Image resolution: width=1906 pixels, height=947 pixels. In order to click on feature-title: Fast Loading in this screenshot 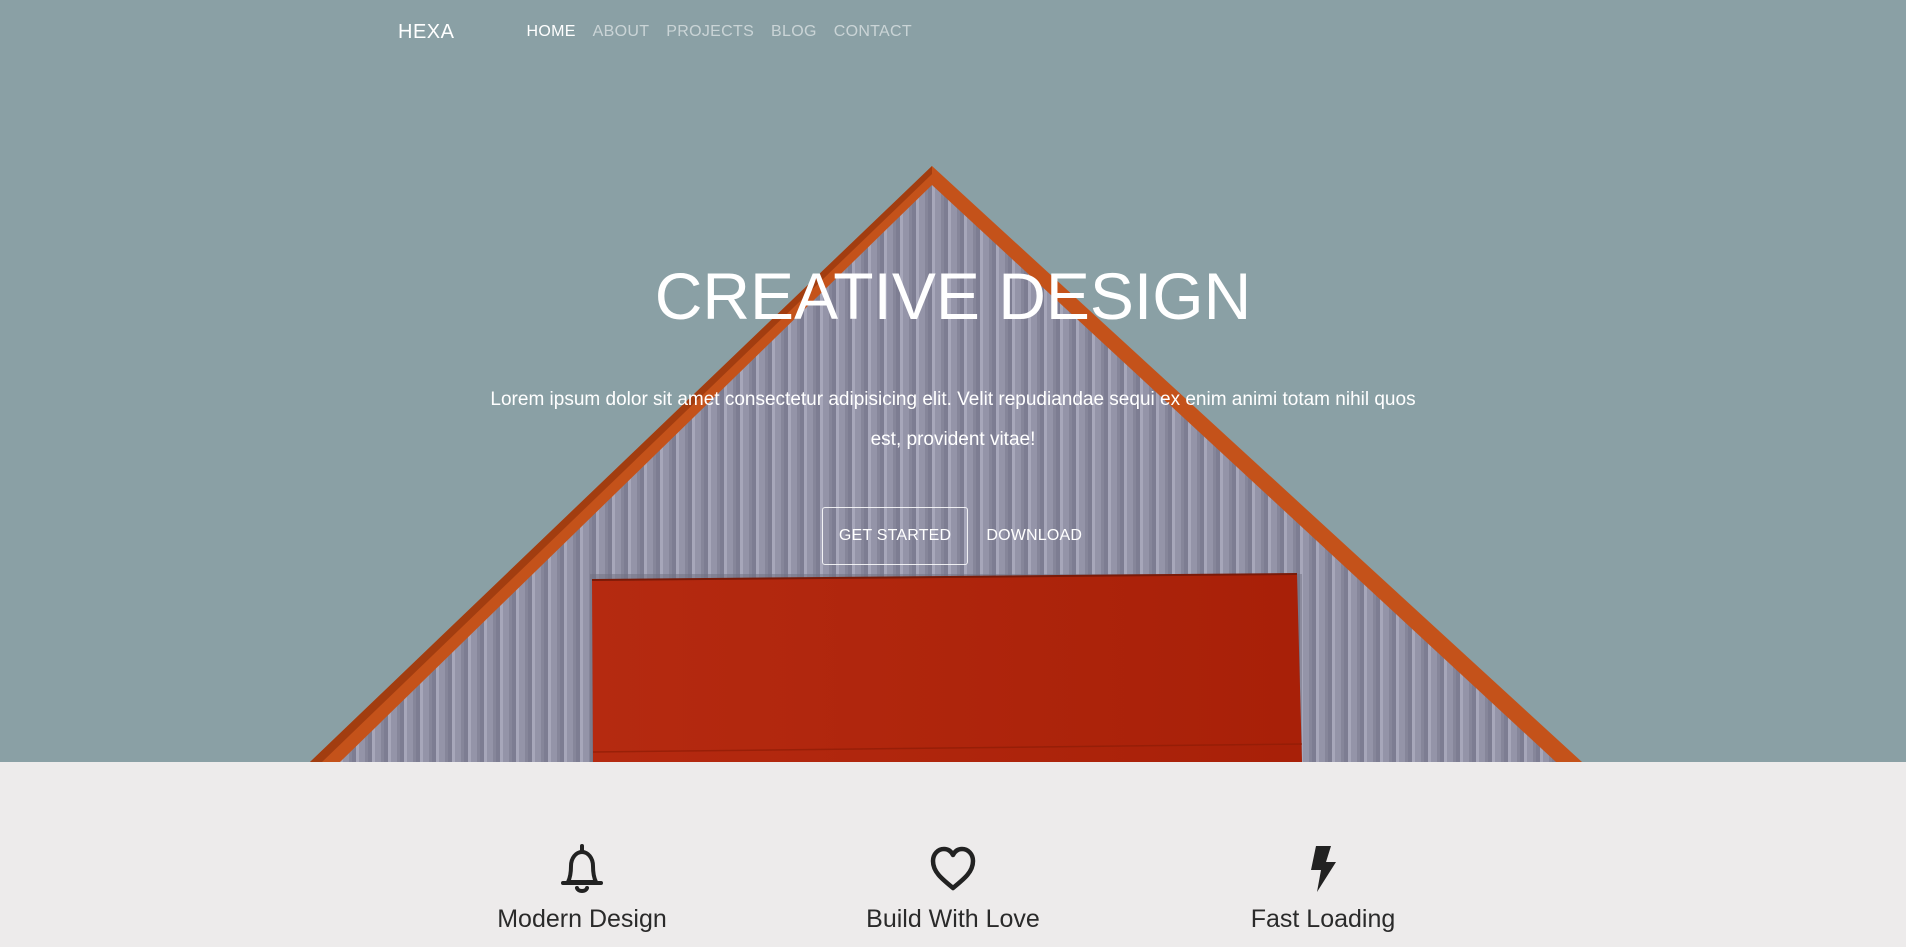, I will do `click(1323, 919)`.